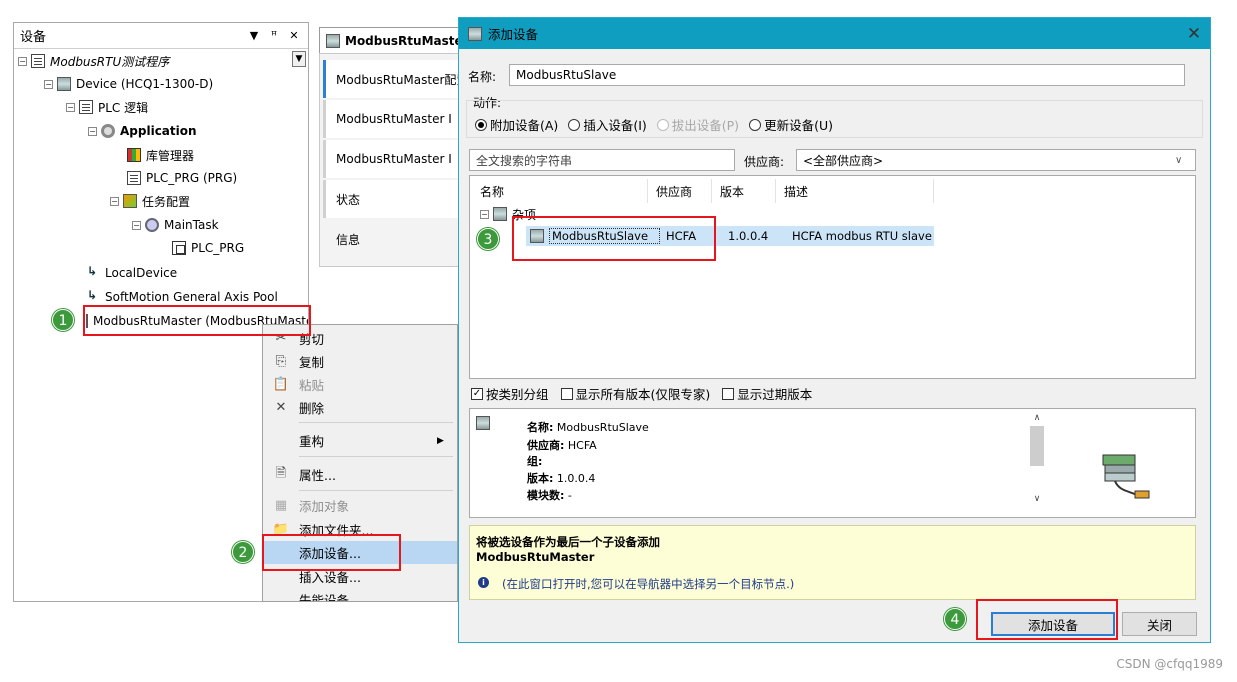 Image resolution: width=1237 pixels, height=682 pixels. What do you see at coordinates (360, 384) in the screenshot?
I see `menu-item-paste: 📋 粘贴` at bounding box center [360, 384].